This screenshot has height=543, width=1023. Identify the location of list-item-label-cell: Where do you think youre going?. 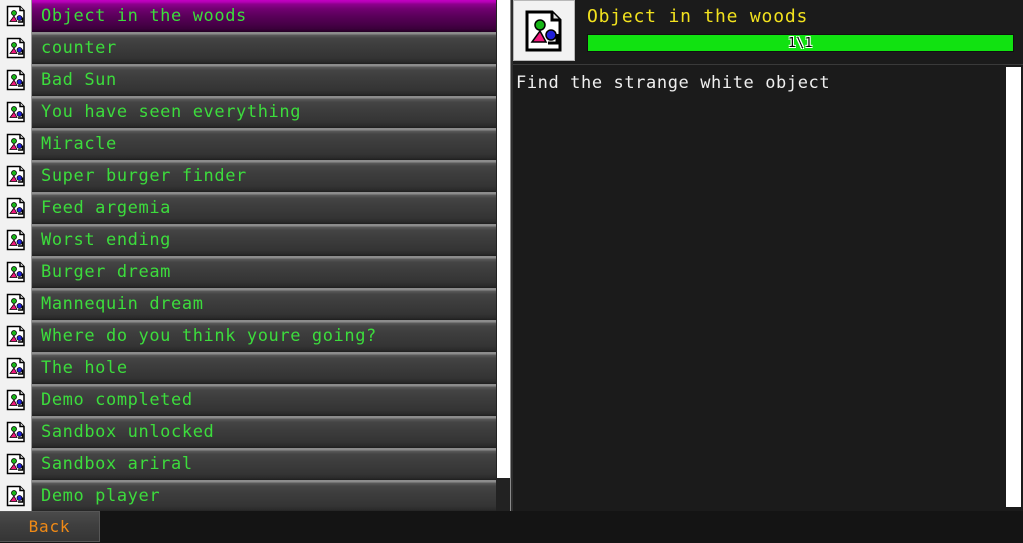
(267, 336).